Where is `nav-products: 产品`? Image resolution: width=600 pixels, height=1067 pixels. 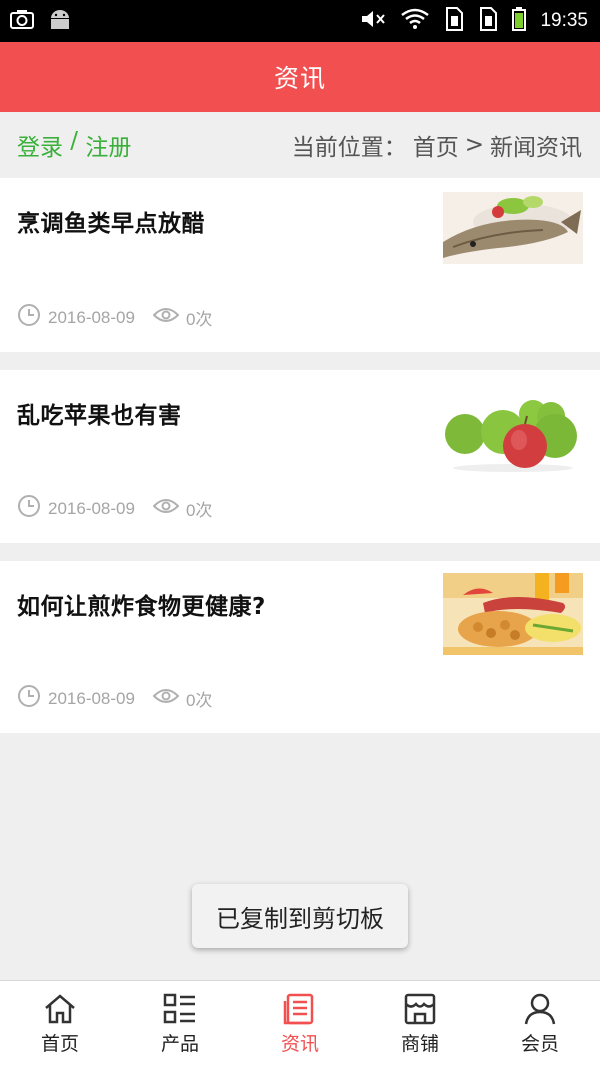 nav-products: 产品 is located at coordinates (180, 1024).